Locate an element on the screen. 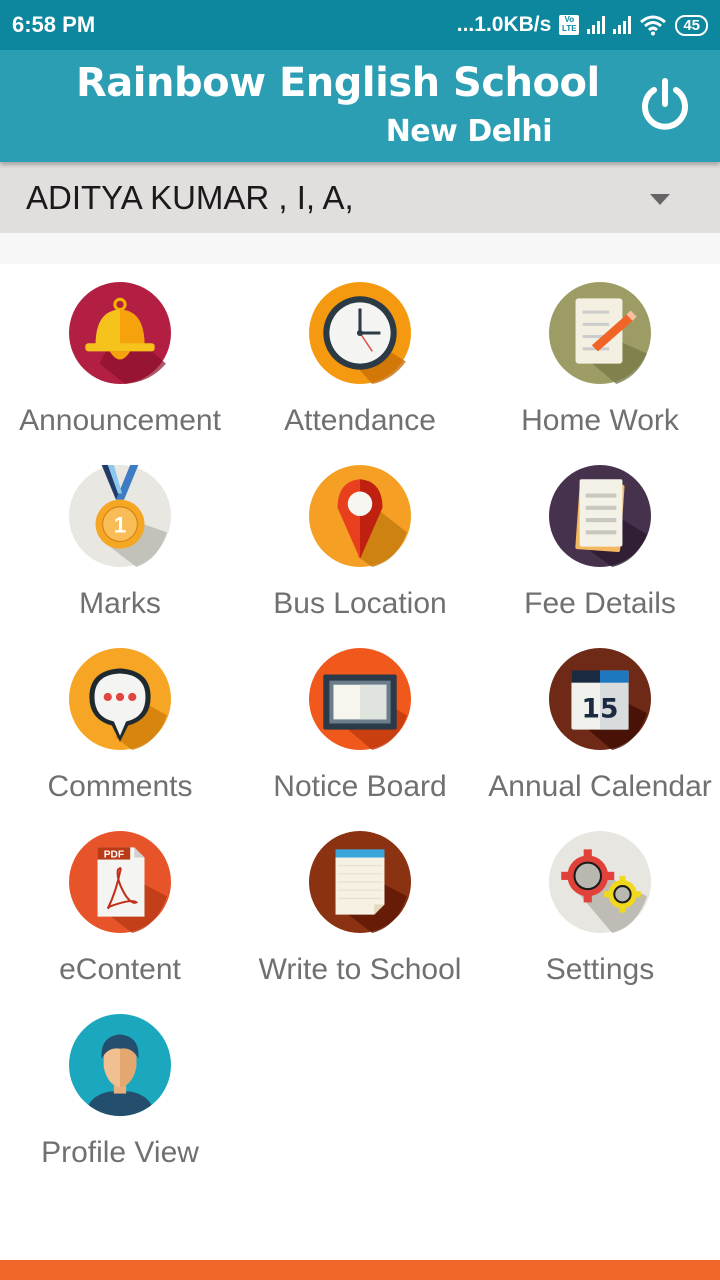 The image size is (720, 1280). menu-item-econtent: PDF eContent is located at coordinates (120, 904).